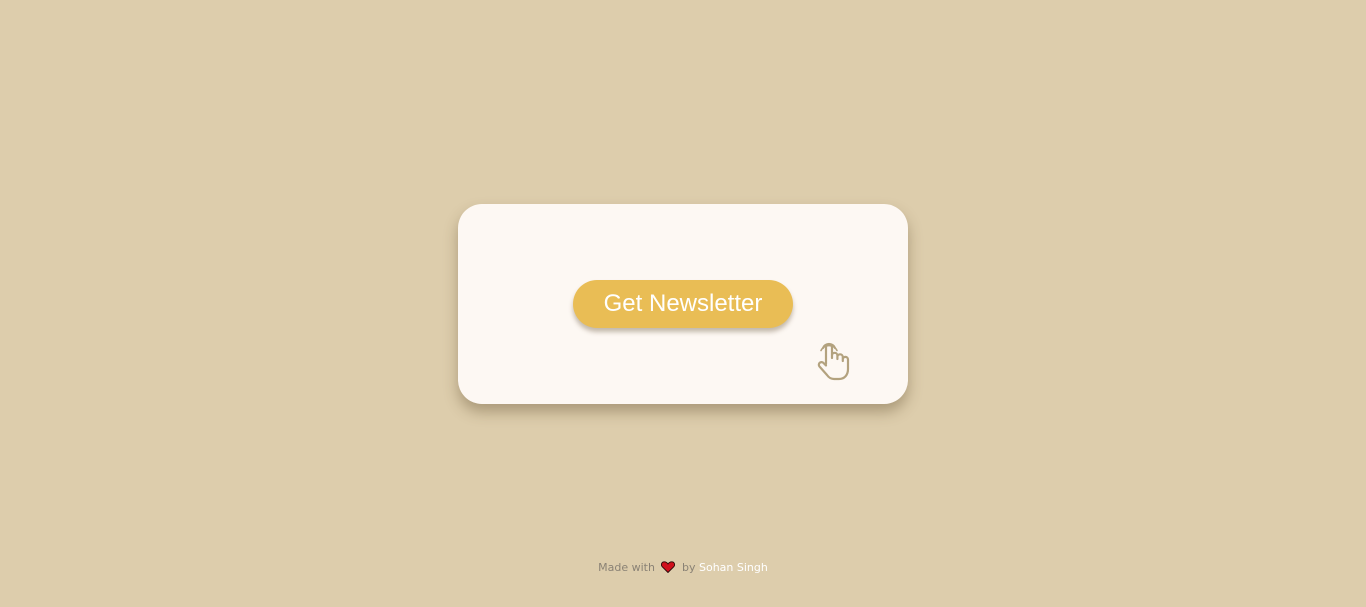 The image size is (1366, 607). What do you see at coordinates (733, 567) in the screenshot?
I see `author-link: Sohan Singh` at bounding box center [733, 567].